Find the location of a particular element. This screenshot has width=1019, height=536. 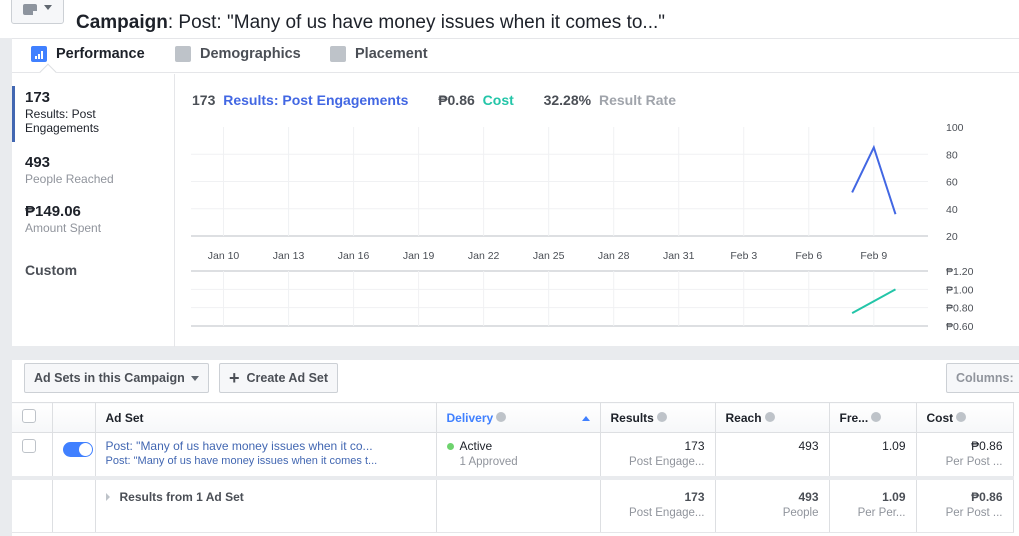

results-value: 173 is located at coordinates (694, 446).